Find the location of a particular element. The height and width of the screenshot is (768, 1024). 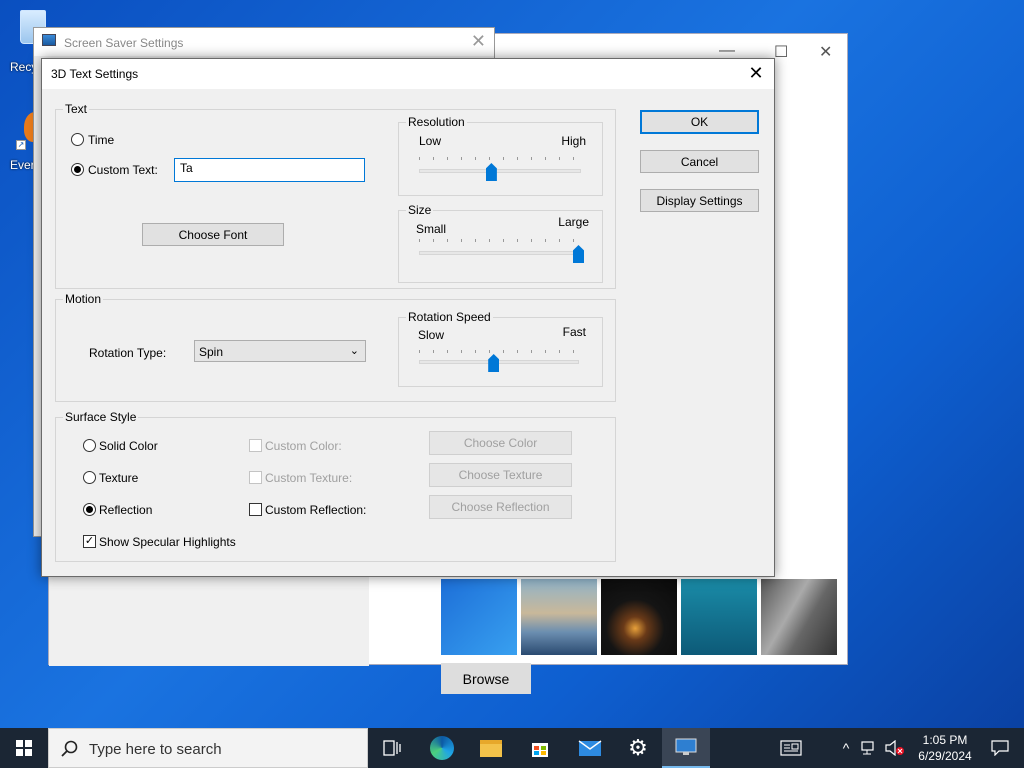

rotation-speed-fast-label: Fast is located at coordinates (574, 332).